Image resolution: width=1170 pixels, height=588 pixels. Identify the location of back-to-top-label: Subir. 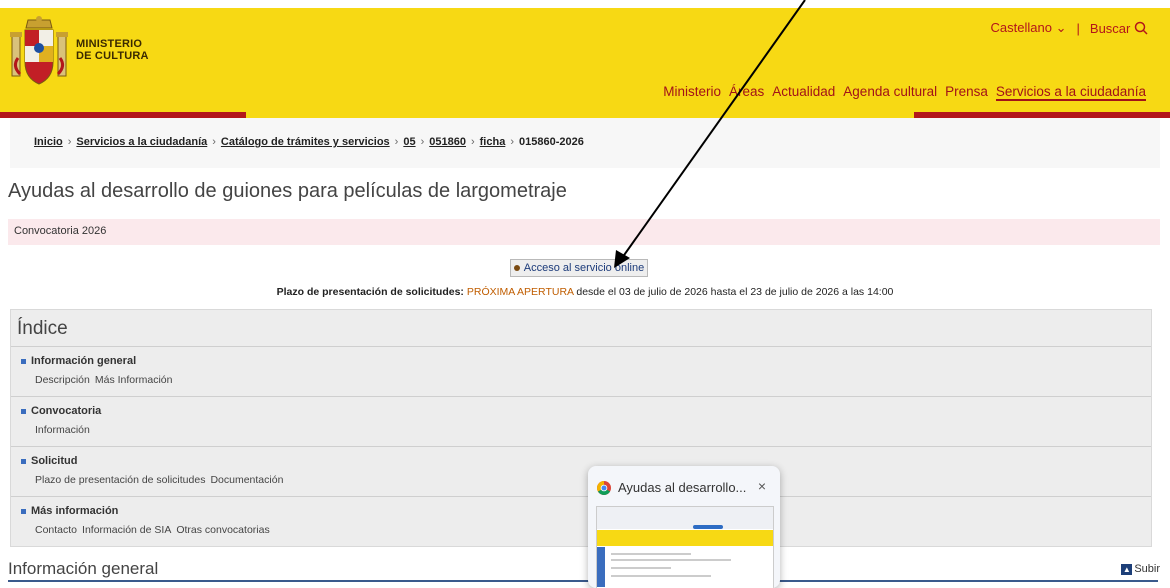
(1147, 569).